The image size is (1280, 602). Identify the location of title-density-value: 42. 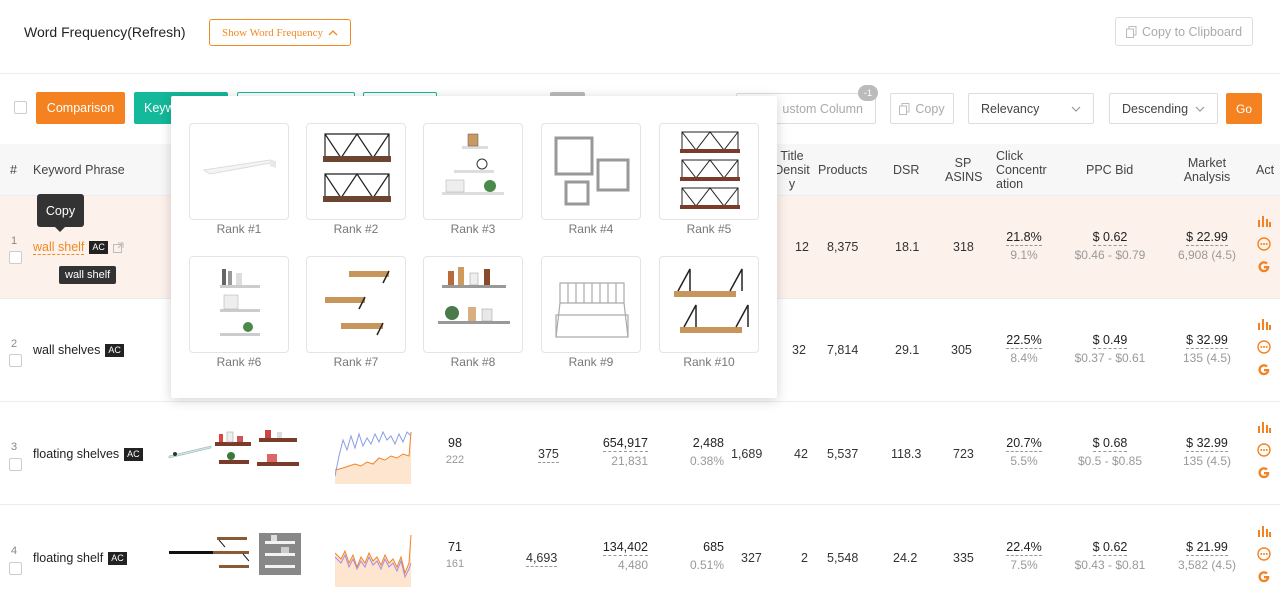
(801, 454).